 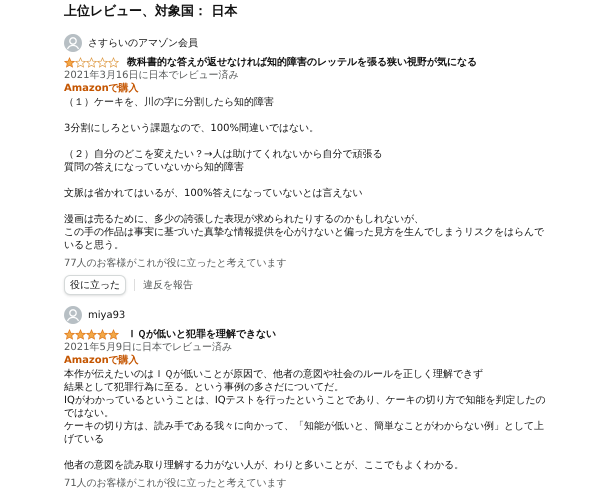 What do you see at coordinates (168, 285) in the screenshot?
I see `report-abuse-link: 違反を報告` at bounding box center [168, 285].